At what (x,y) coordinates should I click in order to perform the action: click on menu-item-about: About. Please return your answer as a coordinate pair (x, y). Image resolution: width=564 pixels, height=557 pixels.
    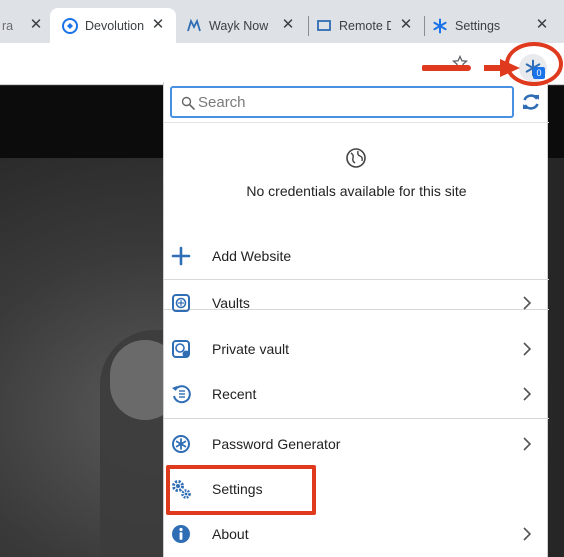
    Looking at the image, I should click on (356, 534).